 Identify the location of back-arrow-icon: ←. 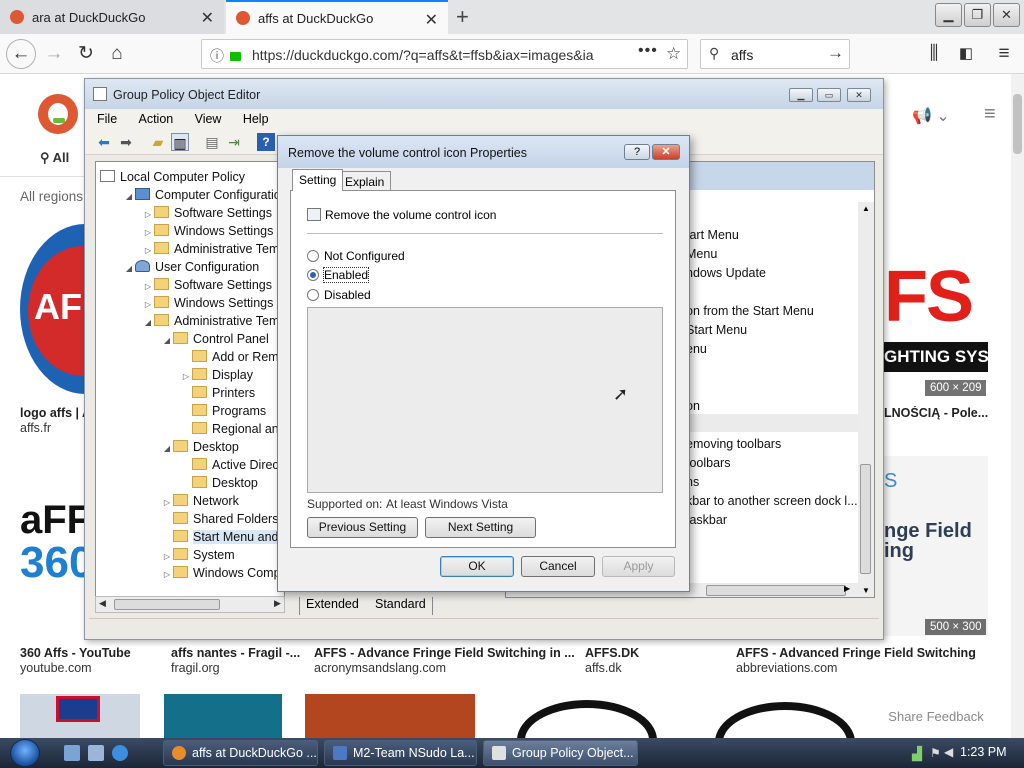
(21, 54).